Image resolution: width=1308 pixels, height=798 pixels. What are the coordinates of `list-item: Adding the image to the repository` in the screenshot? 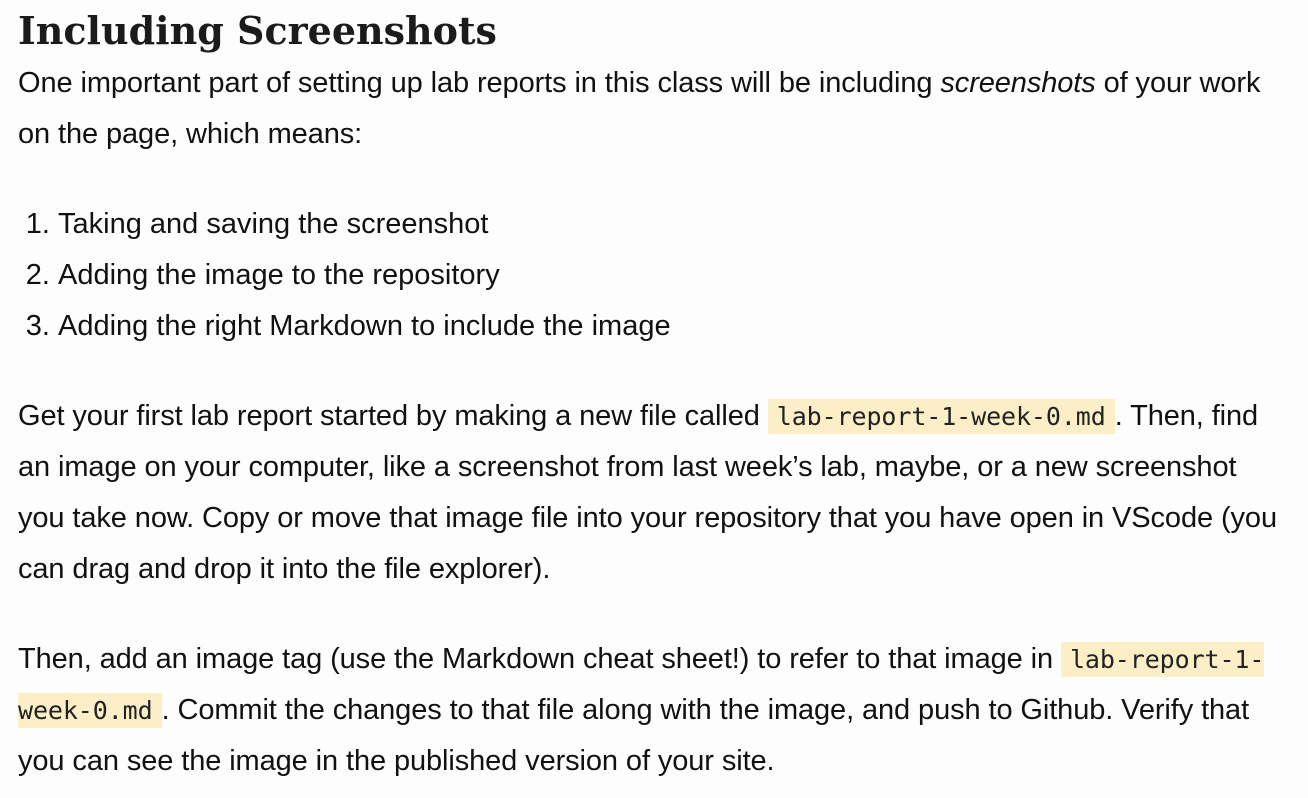 It's located at (671, 275).